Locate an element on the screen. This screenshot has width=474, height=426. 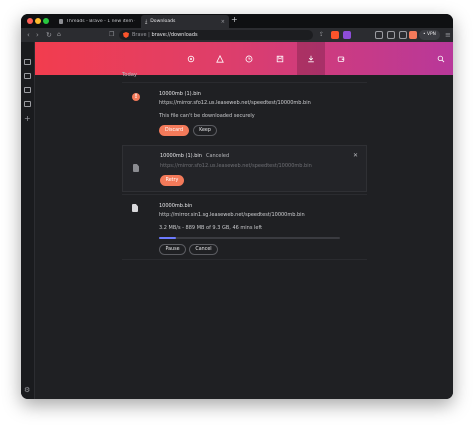
settings-header is located at coordinates (244, 58).